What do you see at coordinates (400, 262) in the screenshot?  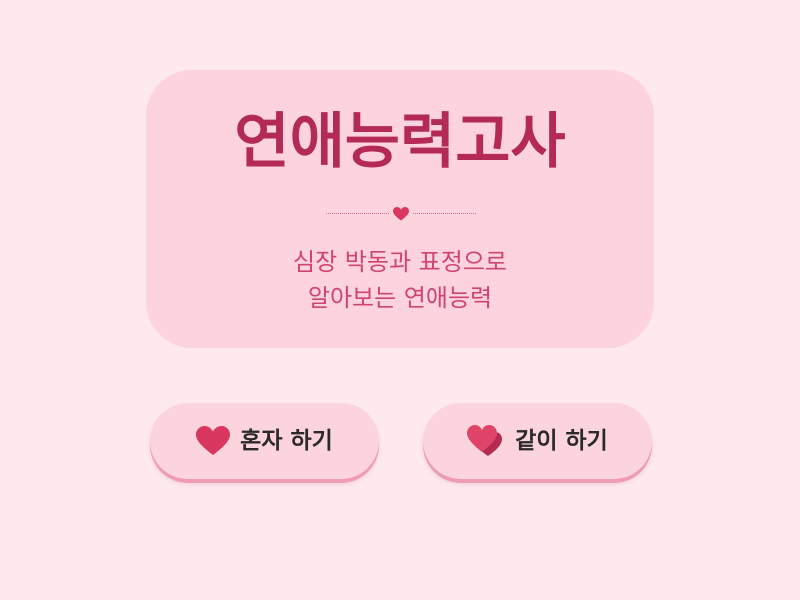 I see `subtitle-line-1: 심장 박동과 표정으로` at bounding box center [400, 262].